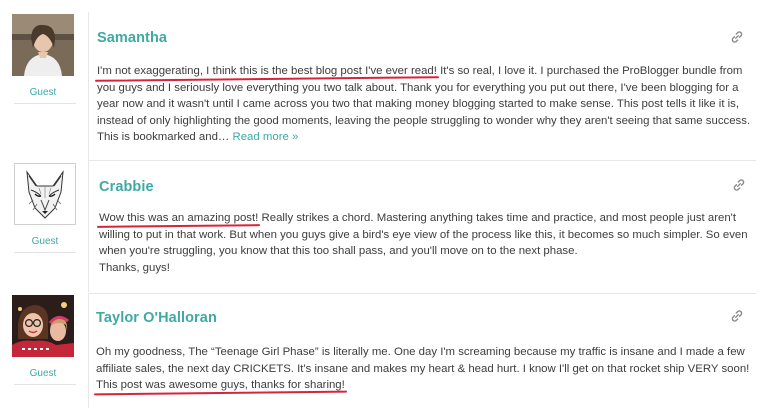 Image resolution: width=768 pixels, height=408 pixels. Describe the element at coordinates (132, 38) in the screenshot. I see `comment-author: Samantha` at that location.